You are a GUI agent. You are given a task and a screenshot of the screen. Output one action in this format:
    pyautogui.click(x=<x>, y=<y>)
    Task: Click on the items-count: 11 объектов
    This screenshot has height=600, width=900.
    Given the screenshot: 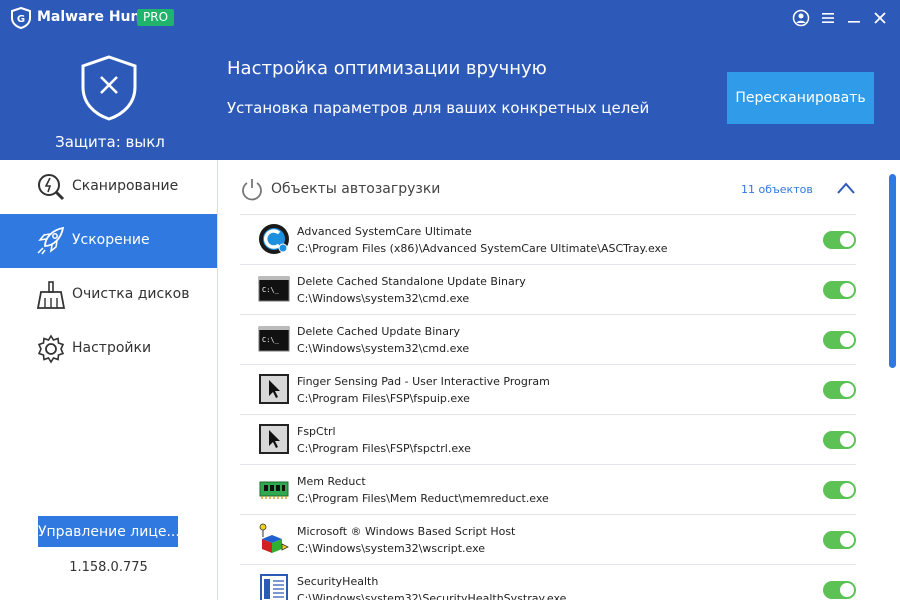 What is the action you would take?
    pyautogui.click(x=777, y=189)
    